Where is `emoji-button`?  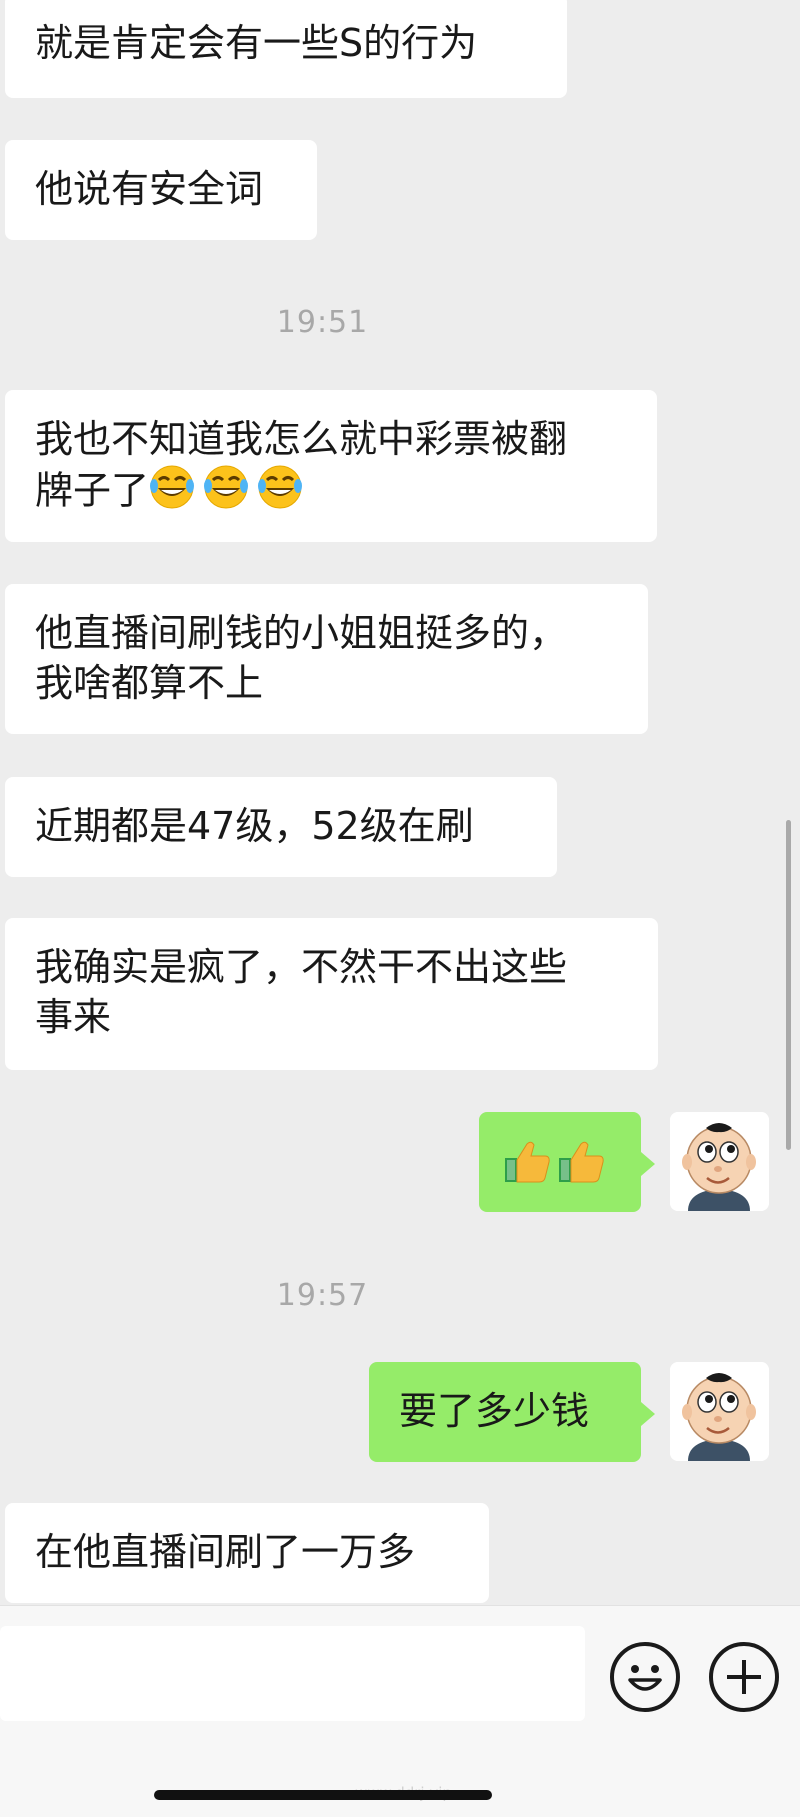
emoji-button is located at coordinates (645, 1677).